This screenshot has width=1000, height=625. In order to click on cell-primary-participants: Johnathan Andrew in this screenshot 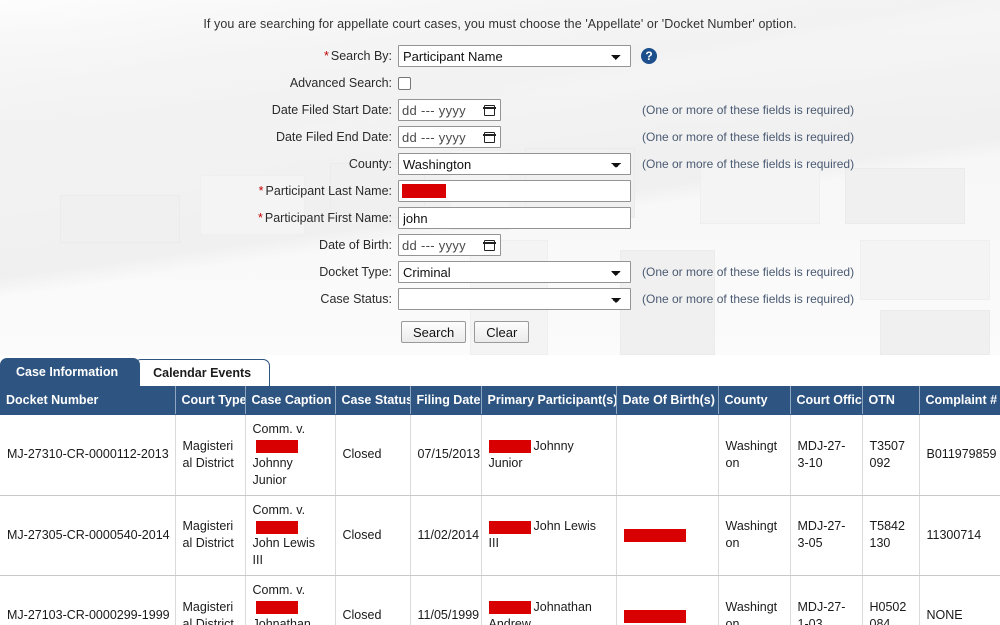, I will do `click(549, 600)`.